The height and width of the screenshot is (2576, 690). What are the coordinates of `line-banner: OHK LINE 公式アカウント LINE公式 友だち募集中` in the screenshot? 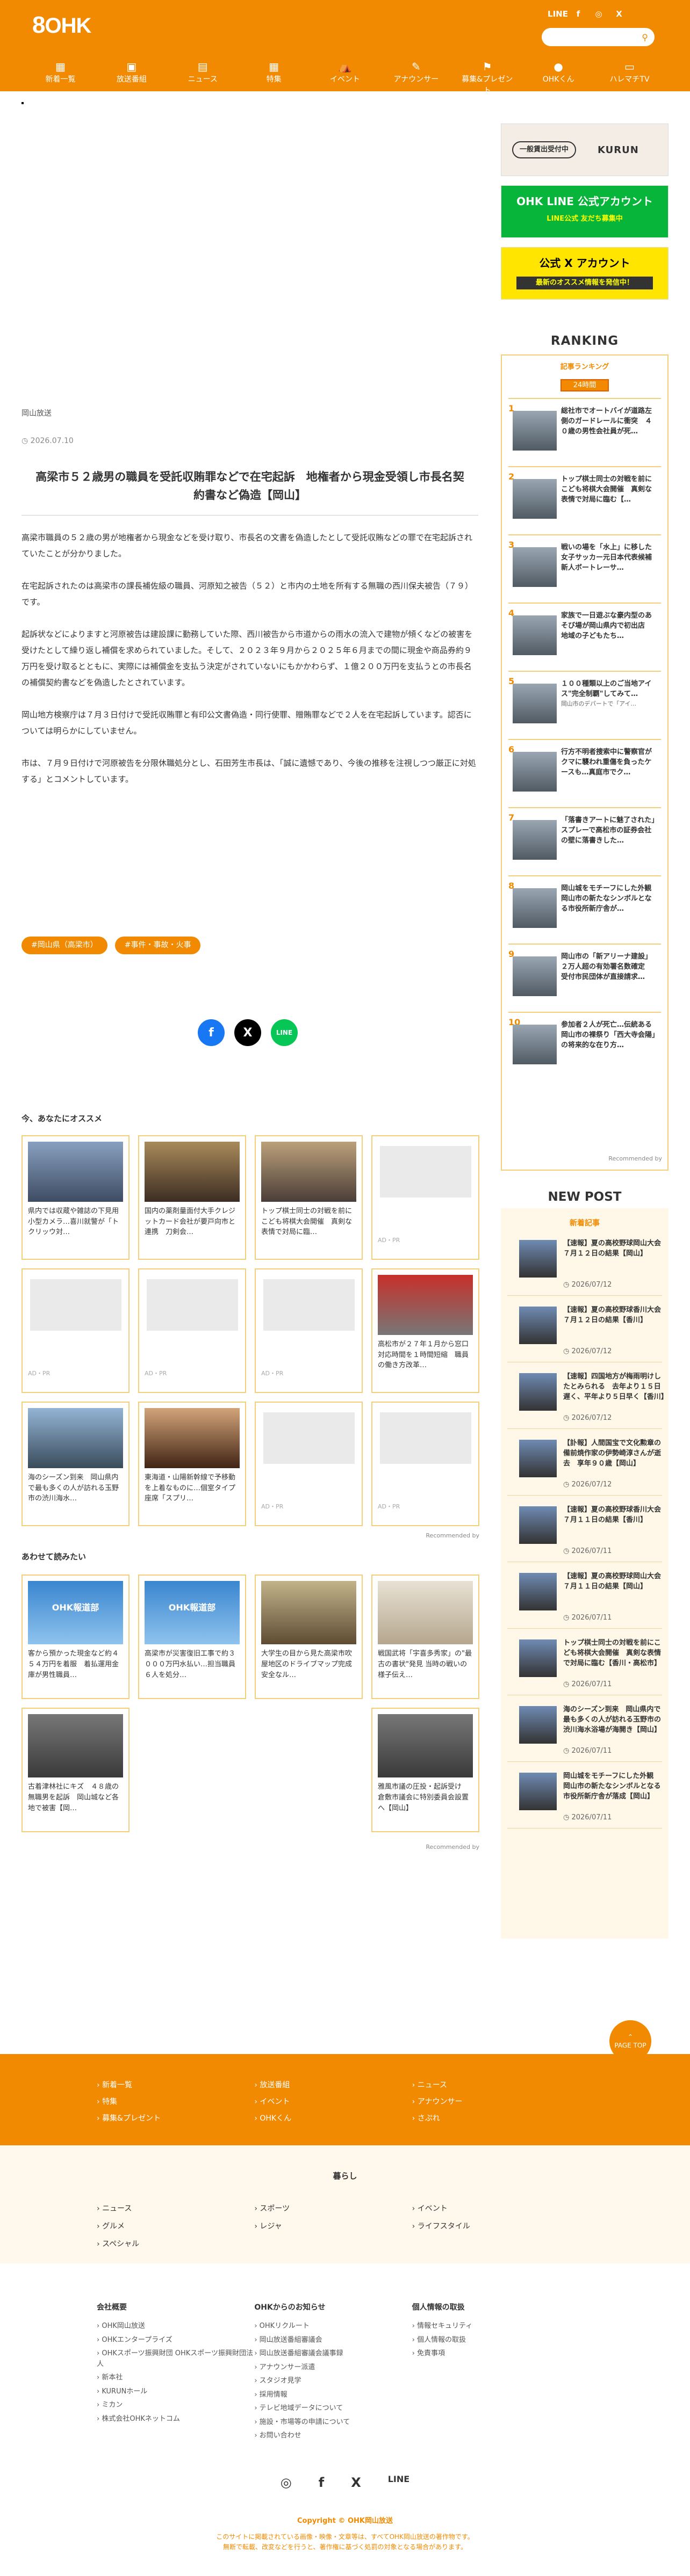 It's located at (585, 211).